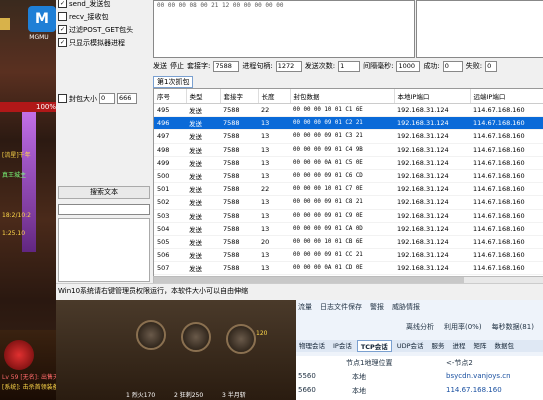 This screenshot has height=400, width=543. What do you see at coordinates (420, 327) in the screenshot?
I see `offline-analysis: 离线分析` at bounding box center [420, 327].